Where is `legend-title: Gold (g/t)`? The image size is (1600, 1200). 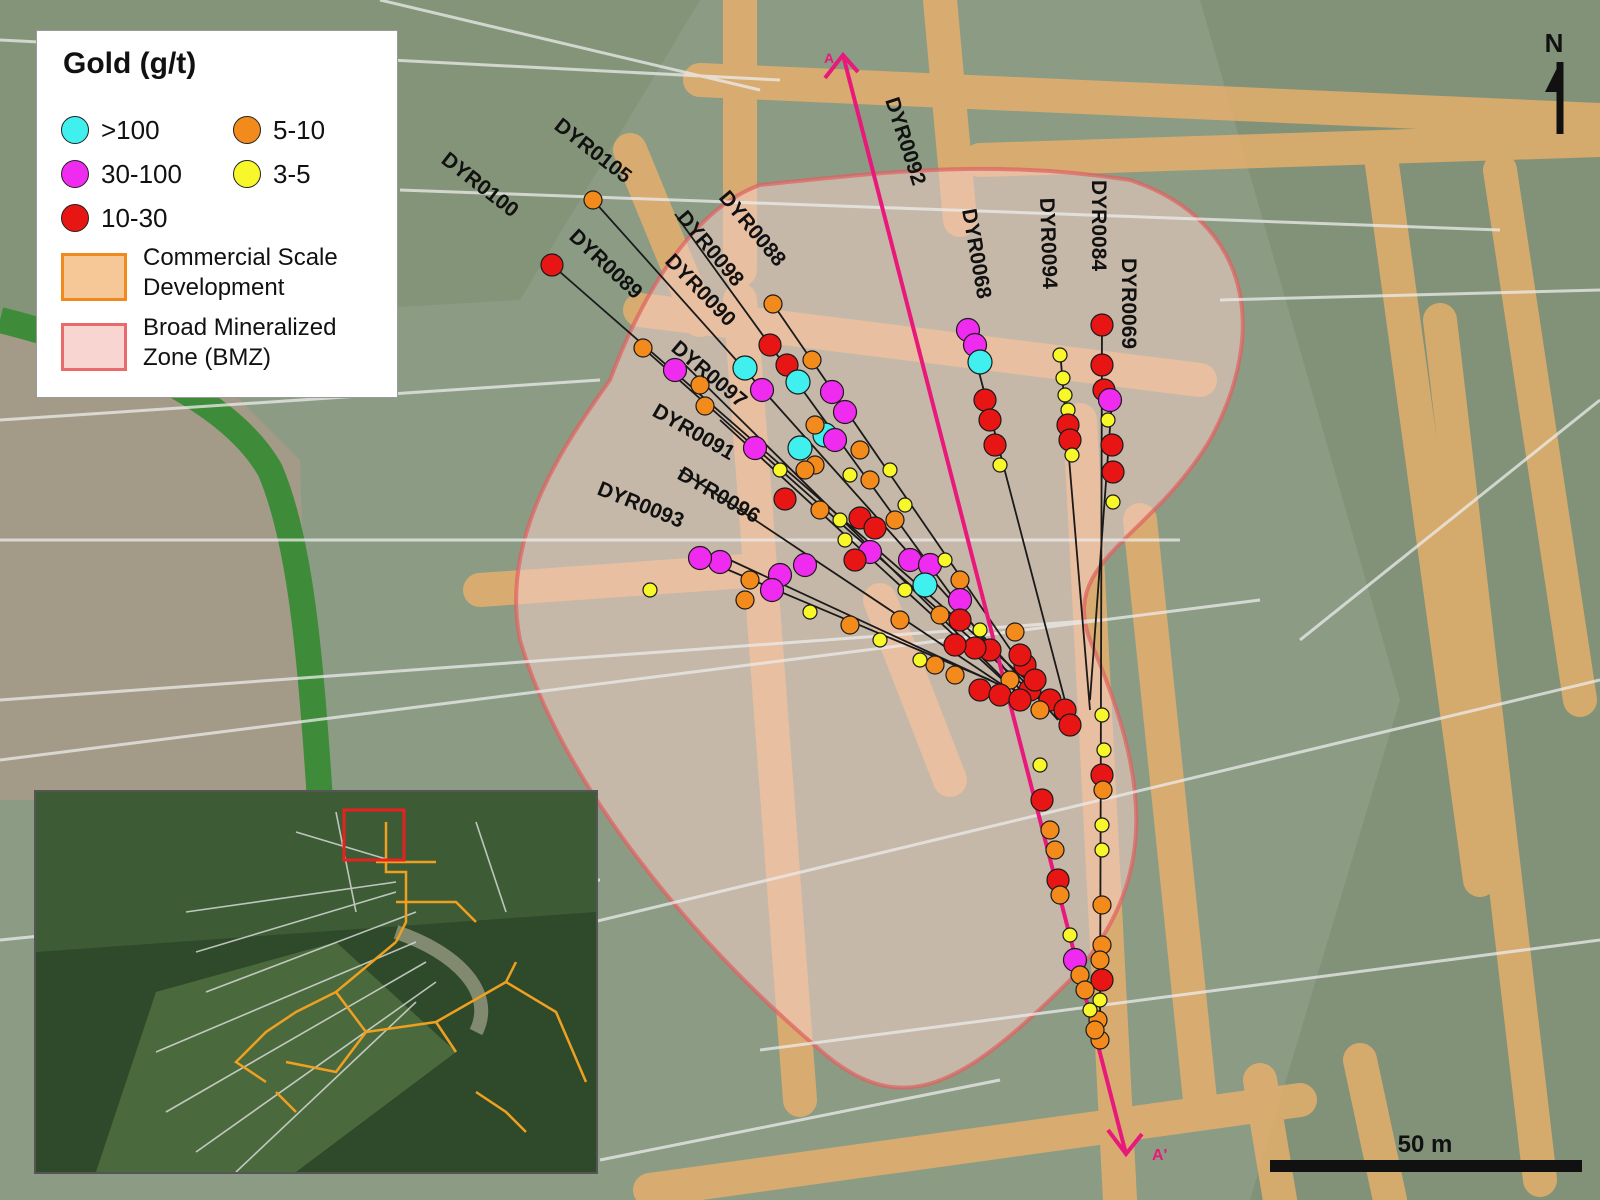
legend-title: Gold (g/t) is located at coordinates (130, 63).